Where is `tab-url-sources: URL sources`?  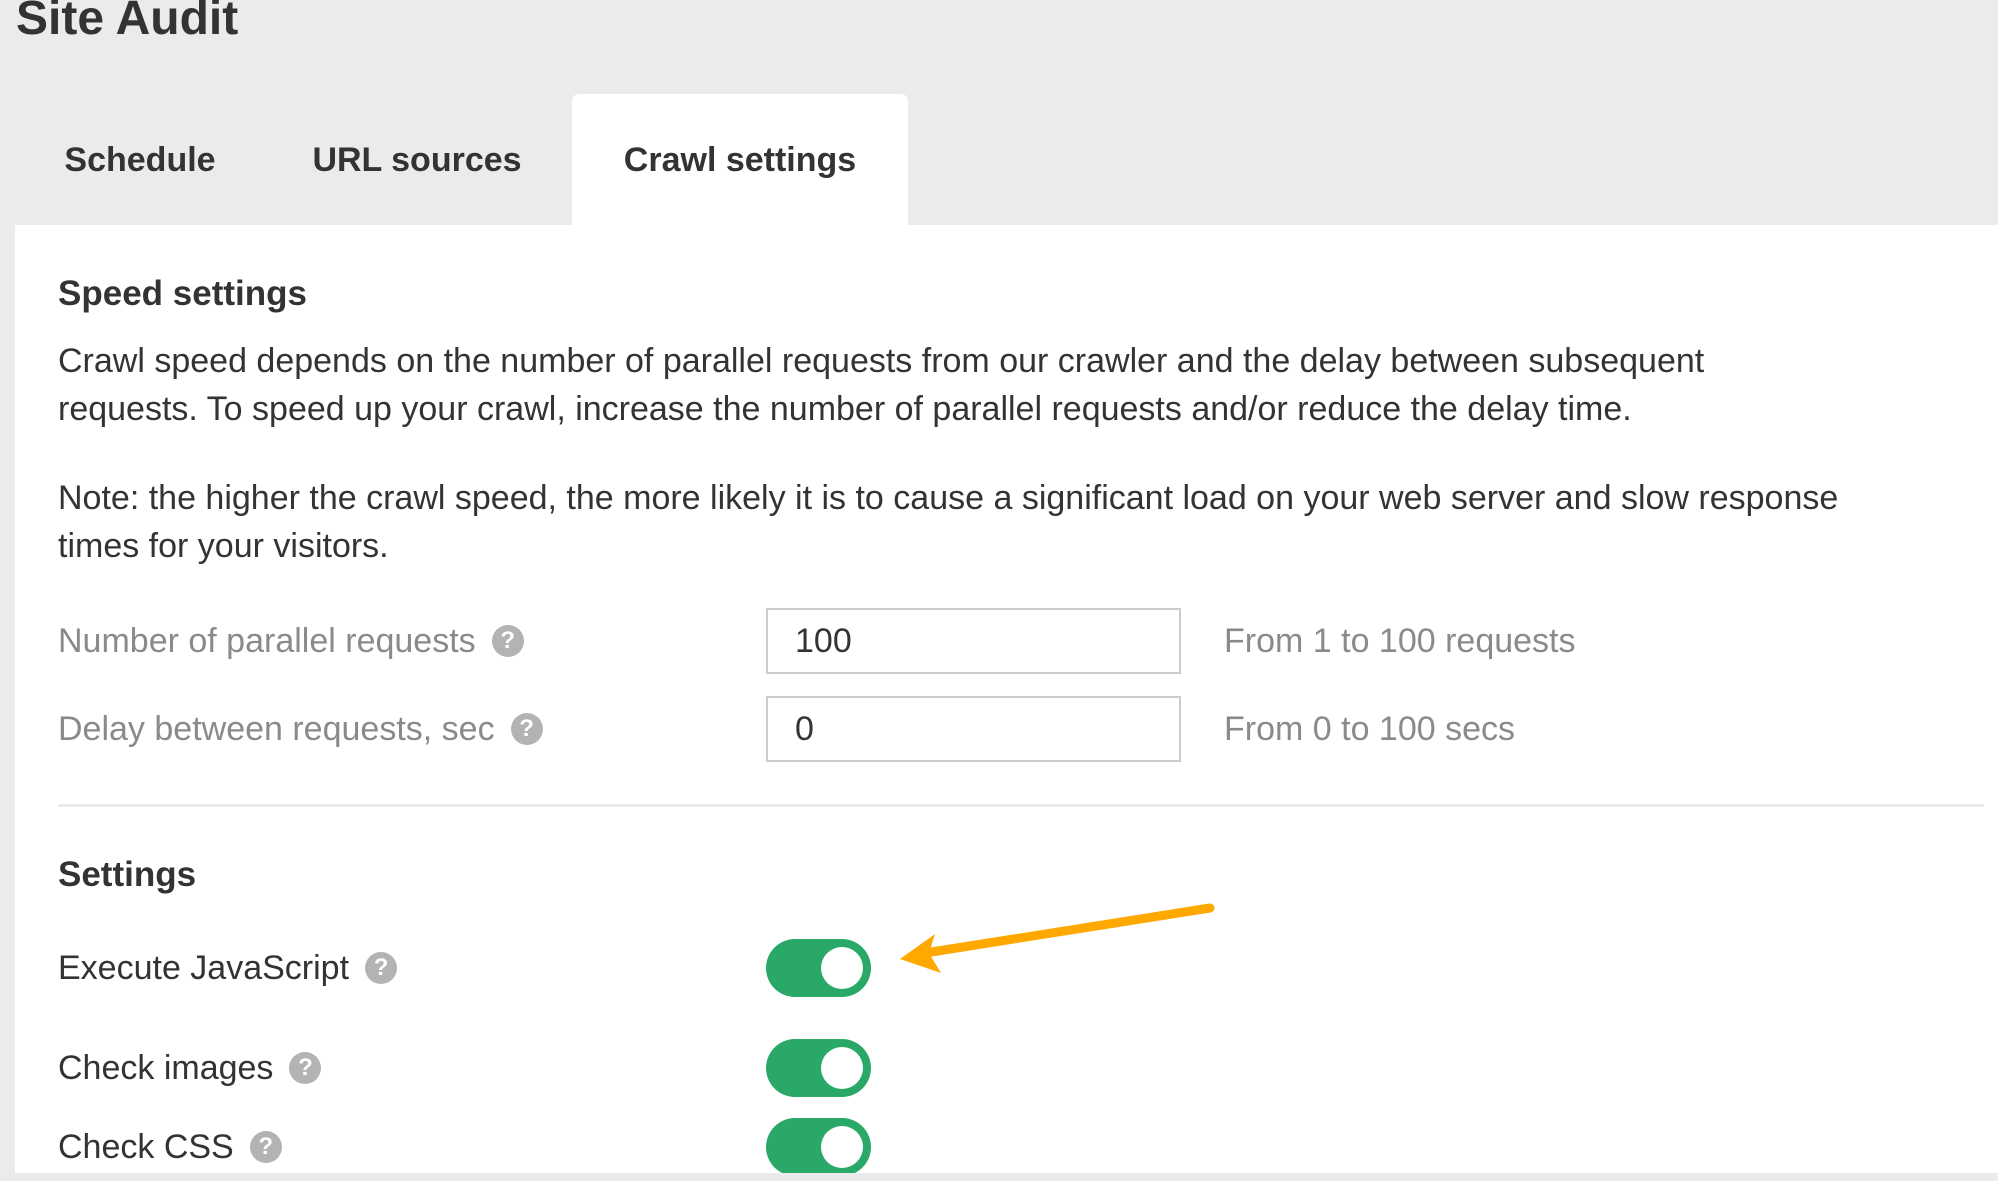 tab-url-sources: URL sources is located at coordinates (417, 159).